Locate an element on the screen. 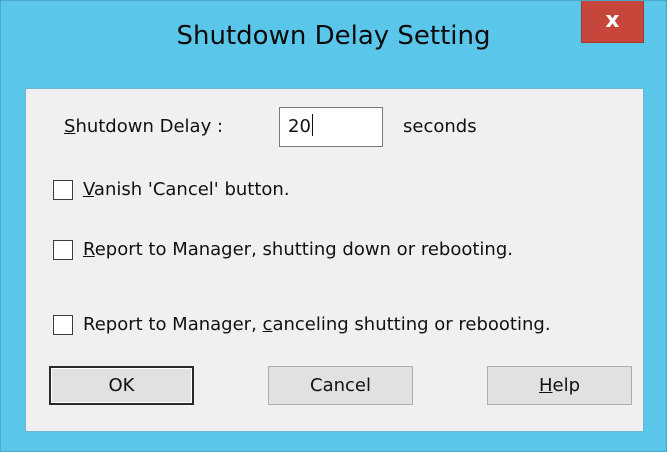 This screenshot has height=452, width=667. window-title: Shutdown Delay Setting is located at coordinates (333, 36).